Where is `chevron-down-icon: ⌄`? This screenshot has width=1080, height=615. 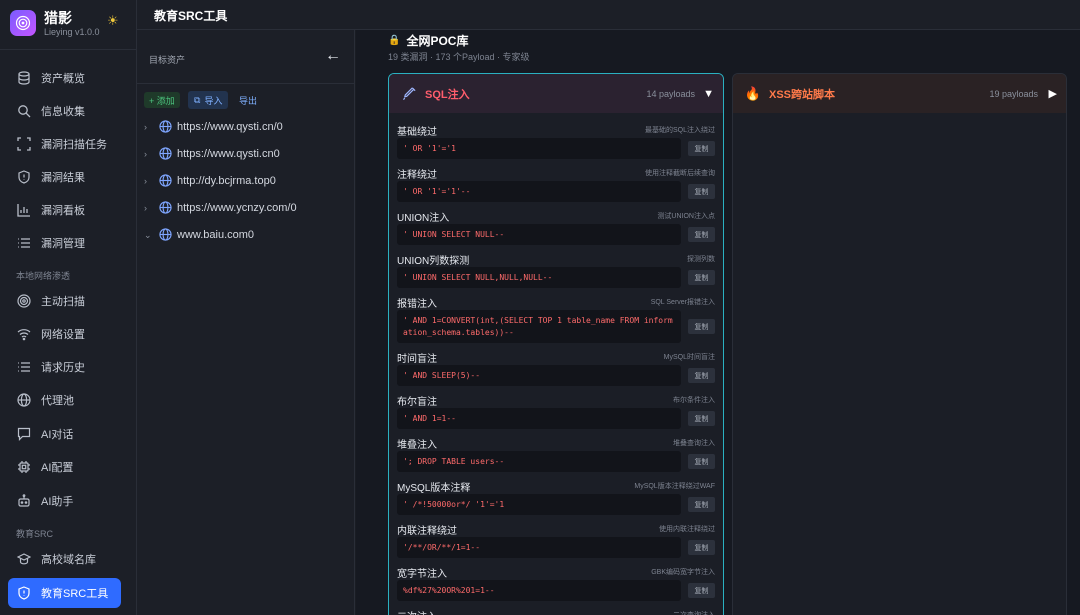
chevron-down-icon: ⌄ is located at coordinates (149, 235).